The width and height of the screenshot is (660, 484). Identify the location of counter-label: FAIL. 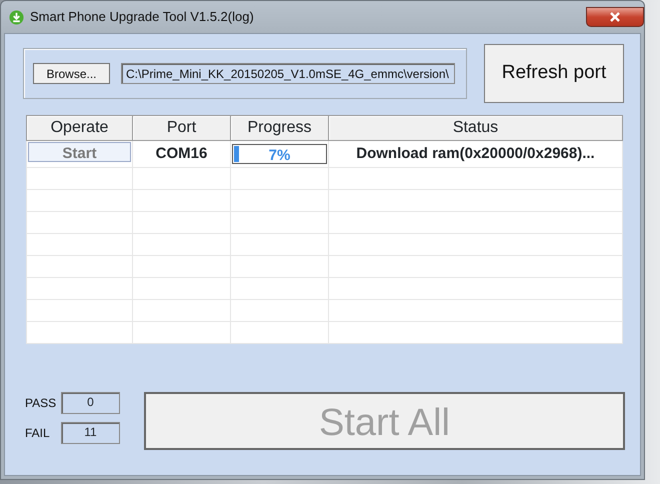
(38, 433).